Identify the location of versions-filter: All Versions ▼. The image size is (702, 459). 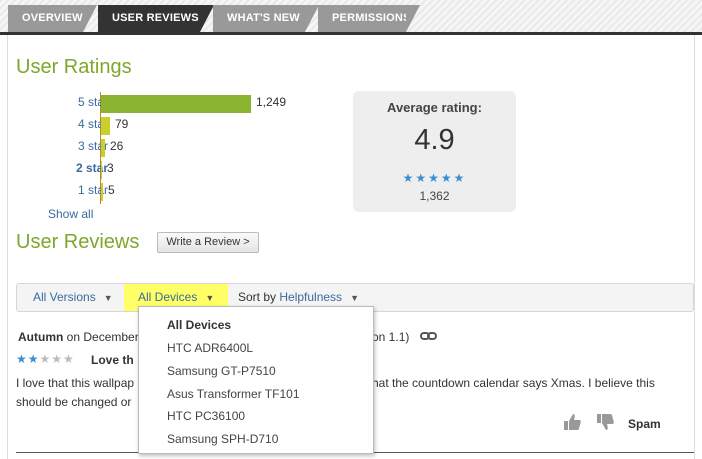
(73, 297).